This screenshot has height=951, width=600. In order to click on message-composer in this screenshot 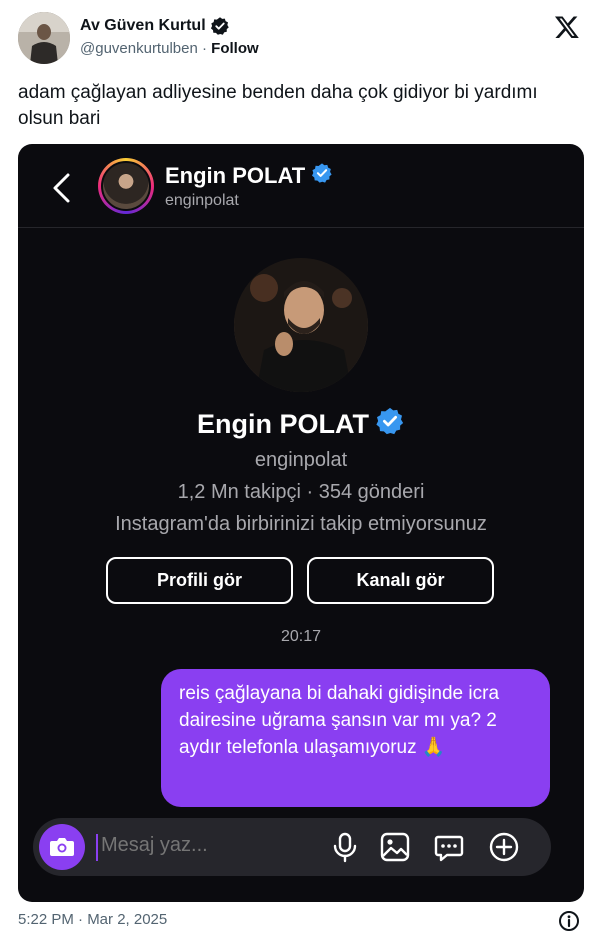, I will do `click(292, 847)`.